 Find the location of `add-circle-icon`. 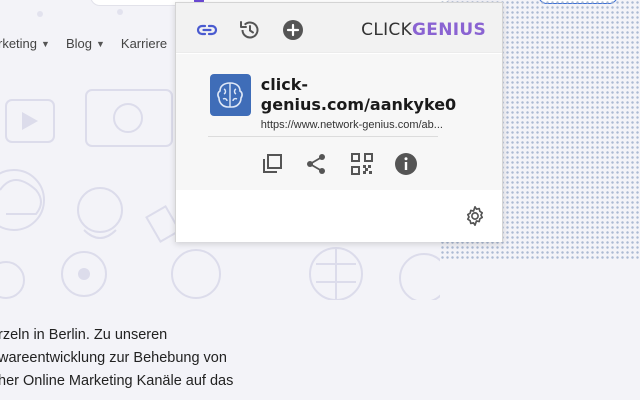

add-circle-icon is located at coordinates (293, 30).